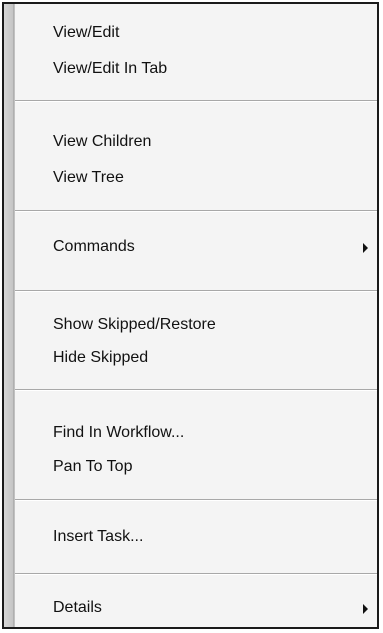 This screenshot has width=383, height=633. What do you see at coordinates (101, 357) in the screenshot?
I see `menu-item-label: Hide Skipped` at bounding box center [101, 357].